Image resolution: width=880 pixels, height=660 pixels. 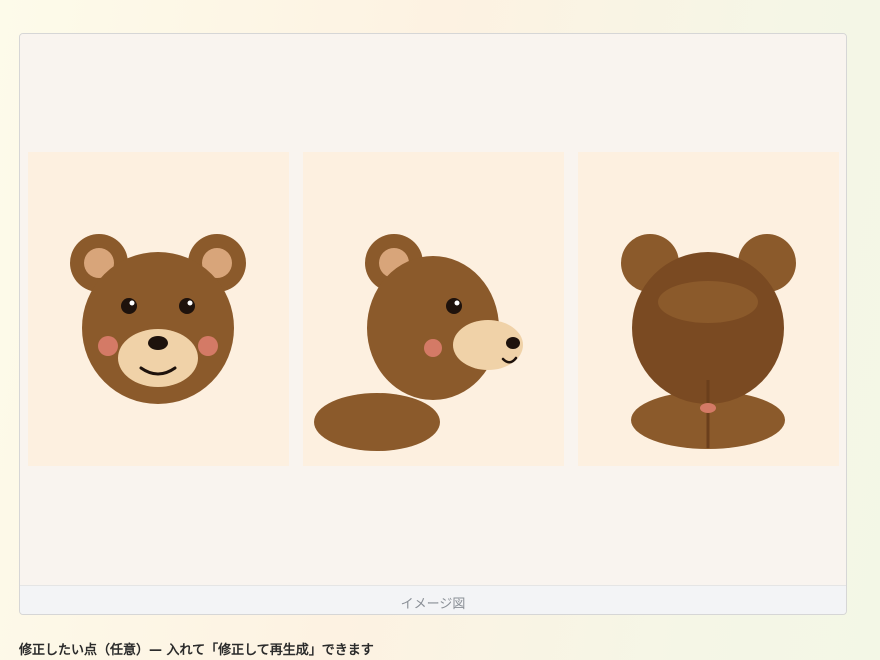 I want to click on bear-side-image, so click(x=433, y=309).